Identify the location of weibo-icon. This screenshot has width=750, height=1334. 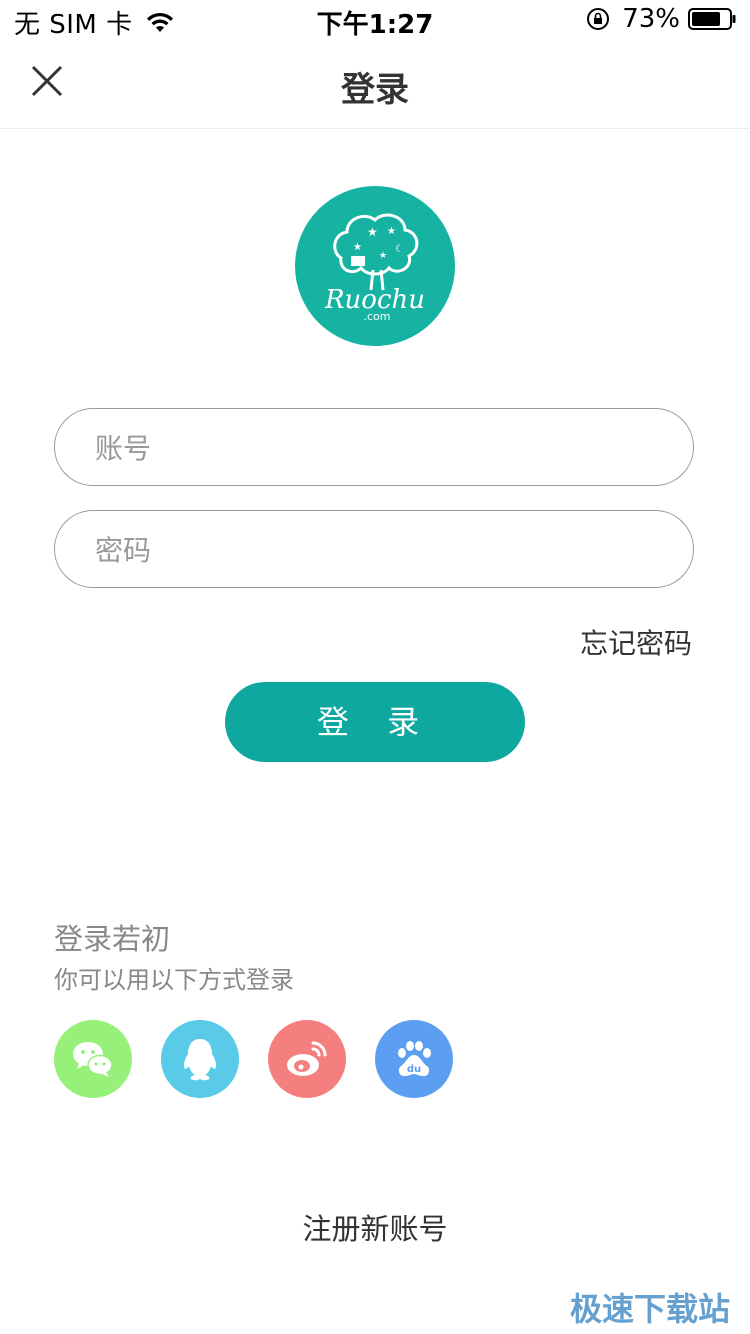
(307, 1058).